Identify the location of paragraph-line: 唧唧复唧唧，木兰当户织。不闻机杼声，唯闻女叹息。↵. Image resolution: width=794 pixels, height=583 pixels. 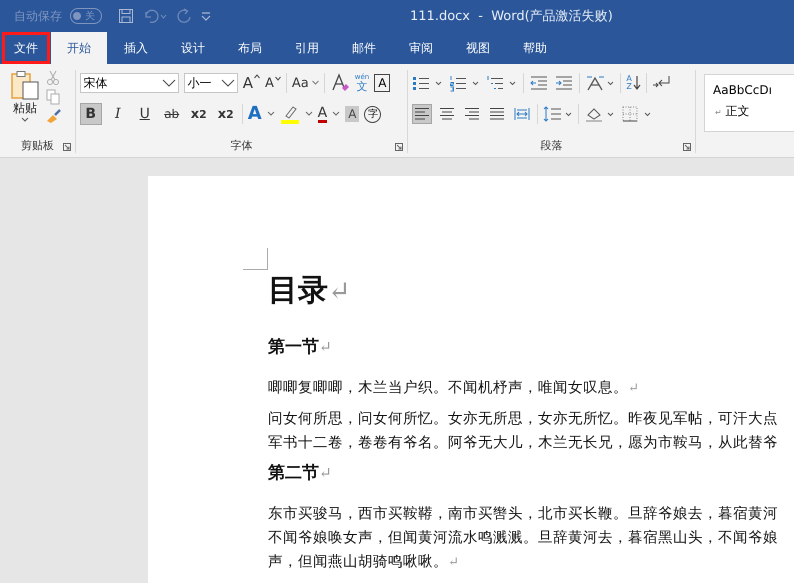
(454, 388).